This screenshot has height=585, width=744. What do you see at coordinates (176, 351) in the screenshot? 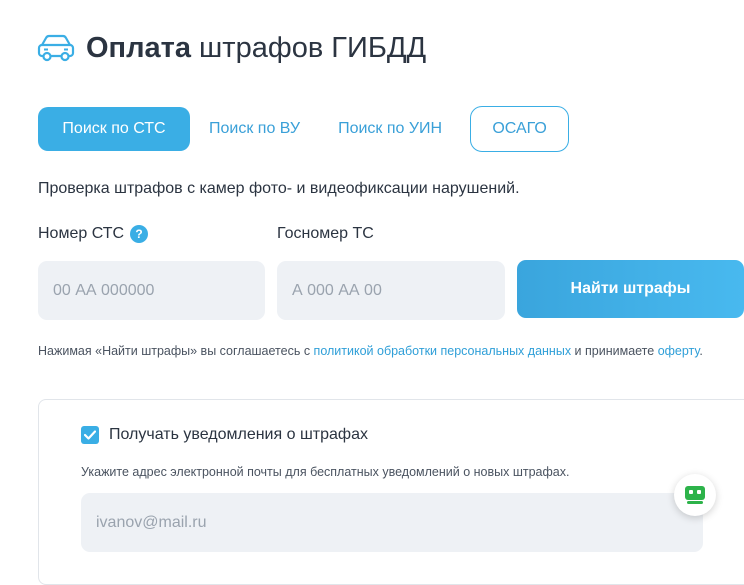
I see `consent-text-before: Нажимая «Найти штрафы» вы соглашаетесь с` at bounding box center [176, 351].